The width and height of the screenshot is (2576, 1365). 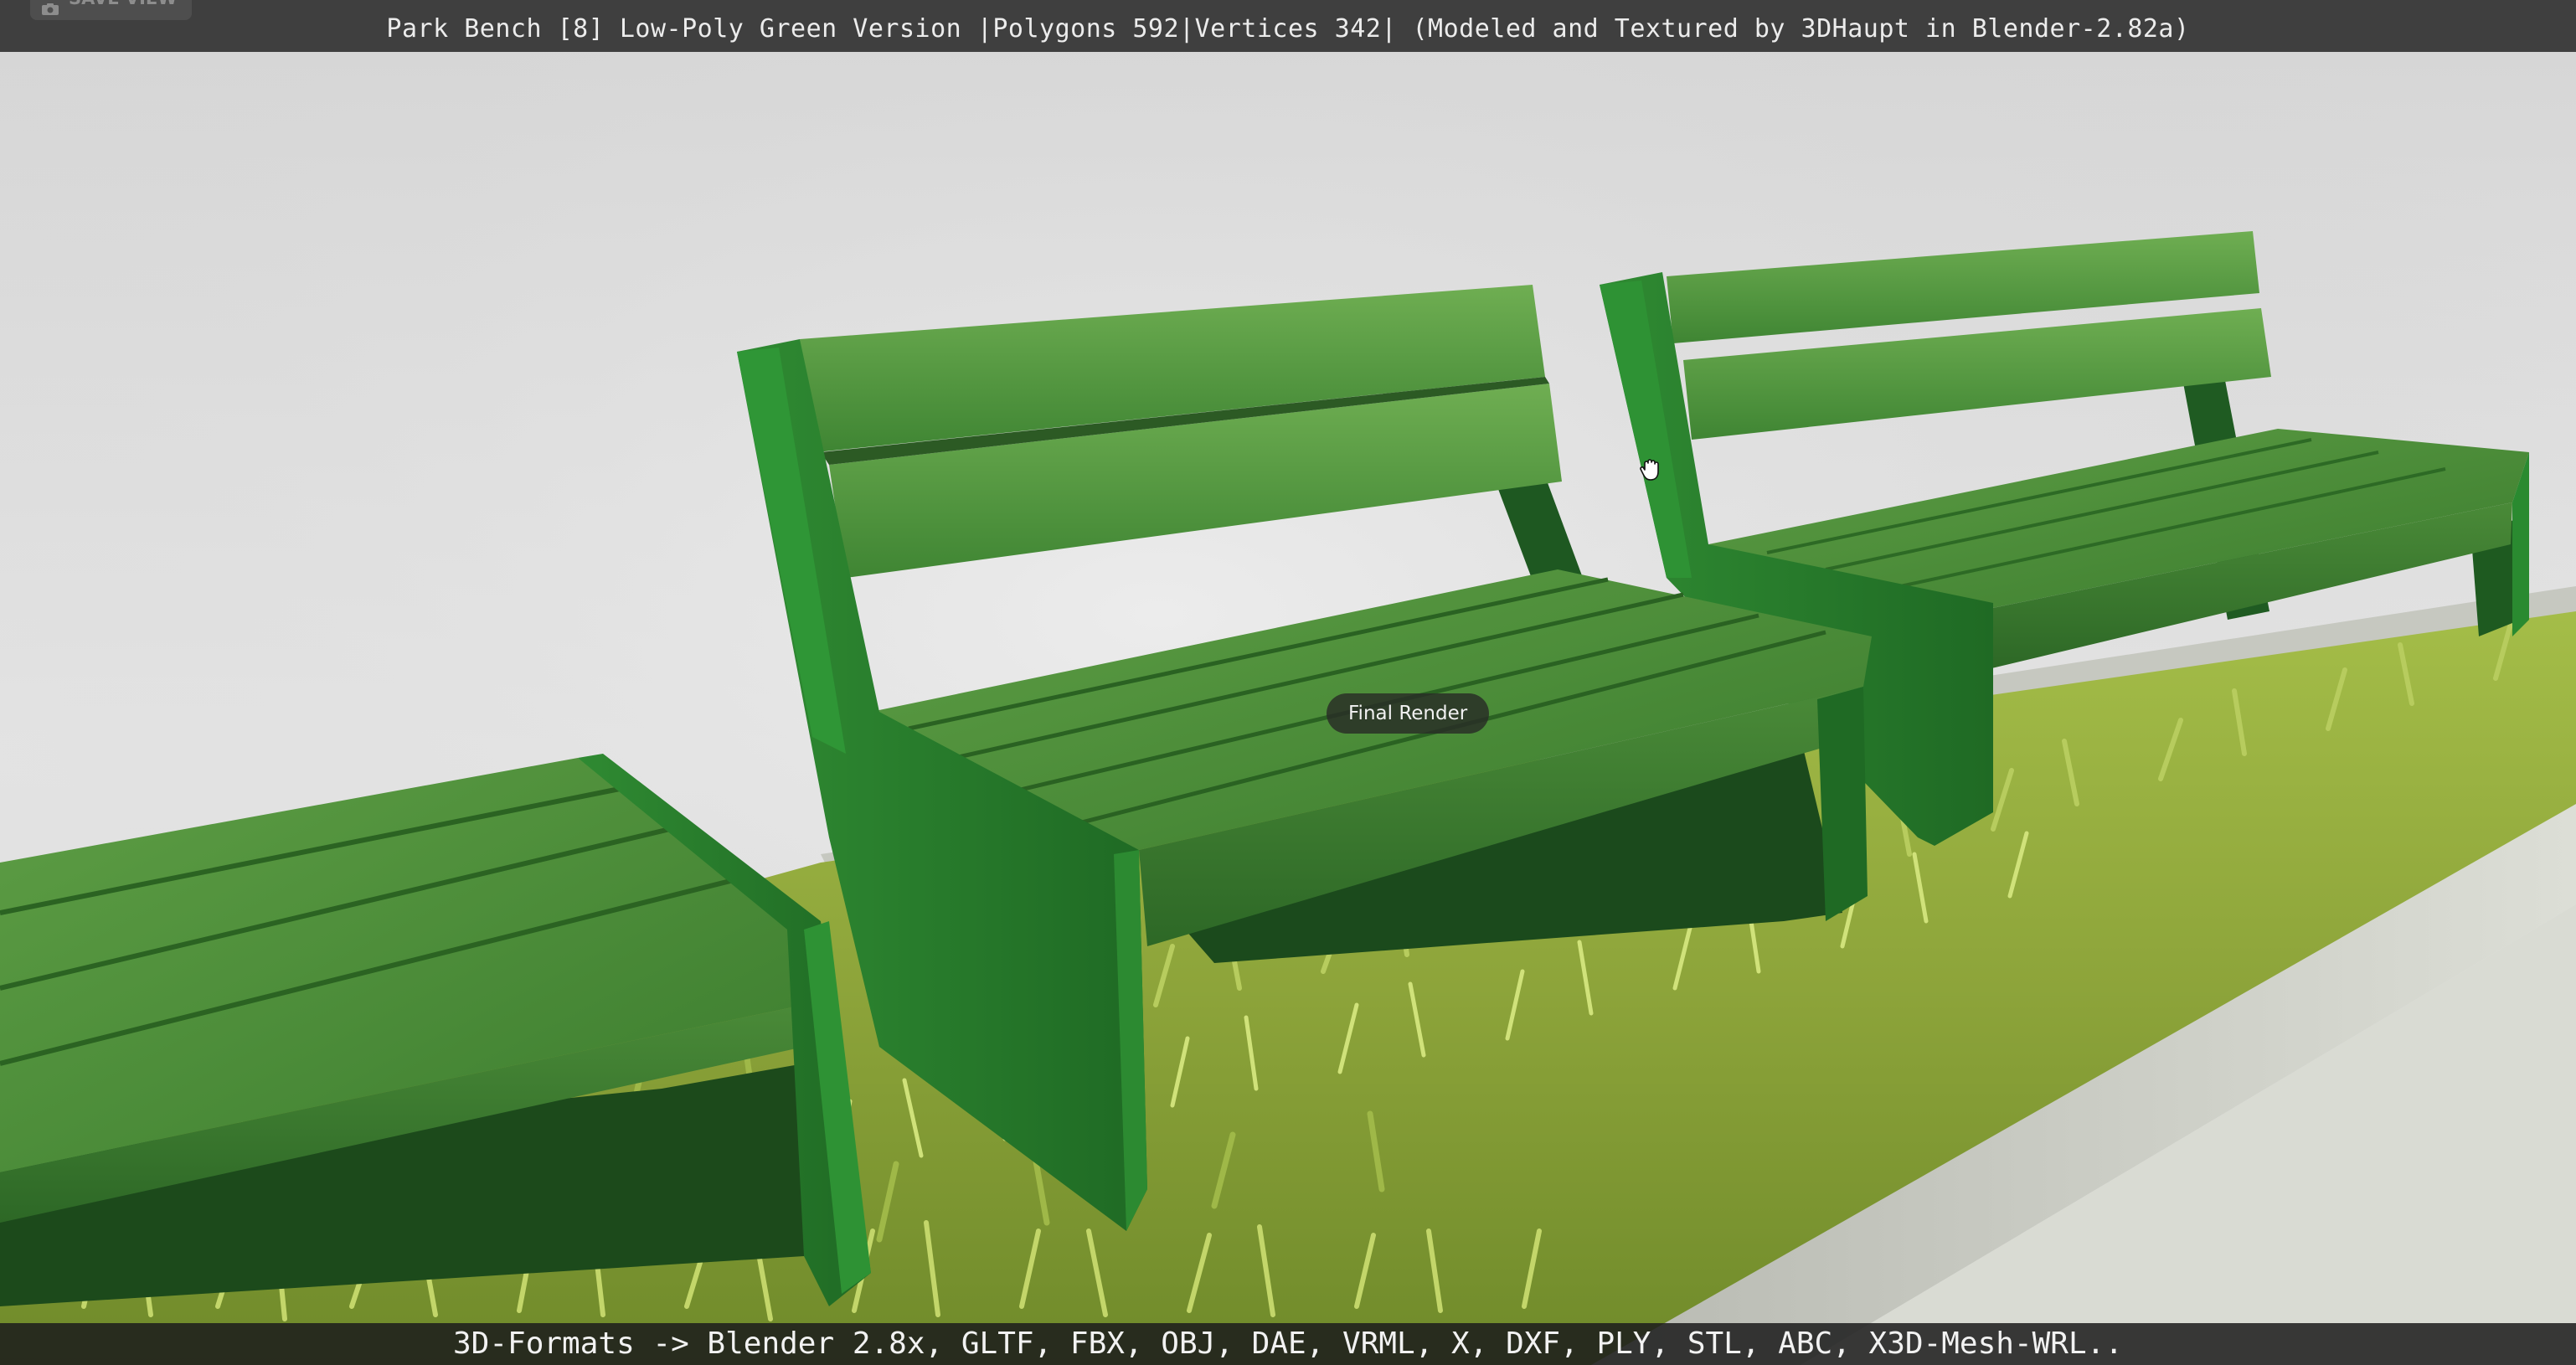 I want to click on bench-center-far-leg, so click(x=1842, y=804).